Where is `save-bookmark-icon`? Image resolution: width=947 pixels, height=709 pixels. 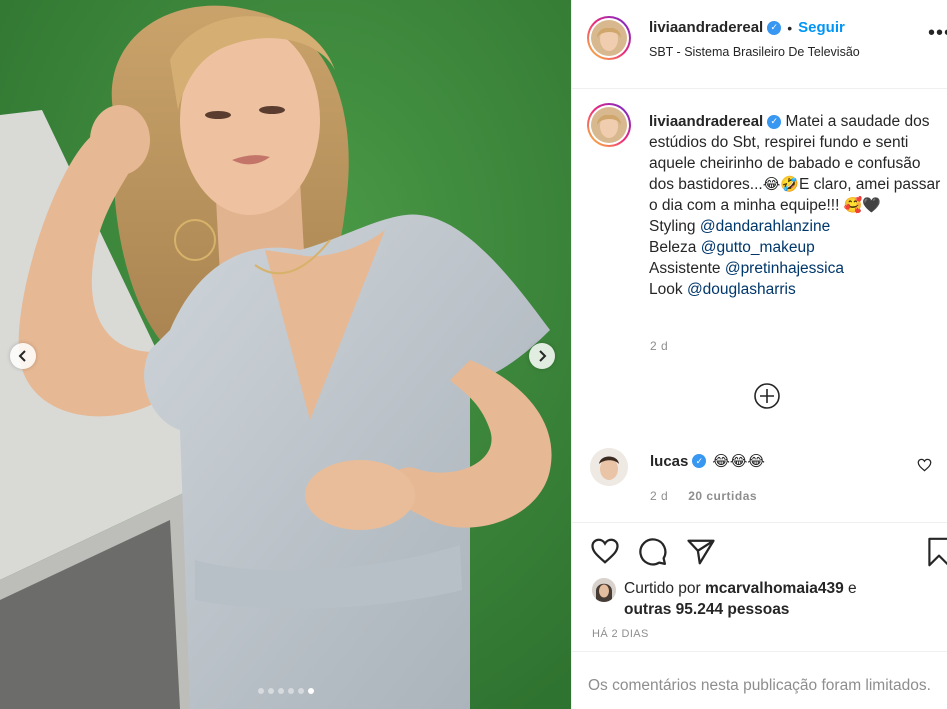
save-bookmark-icon is located at coordinates (937, 552).